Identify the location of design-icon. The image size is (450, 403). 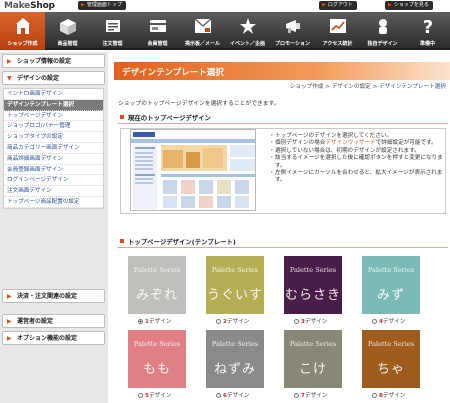
(383, 26).